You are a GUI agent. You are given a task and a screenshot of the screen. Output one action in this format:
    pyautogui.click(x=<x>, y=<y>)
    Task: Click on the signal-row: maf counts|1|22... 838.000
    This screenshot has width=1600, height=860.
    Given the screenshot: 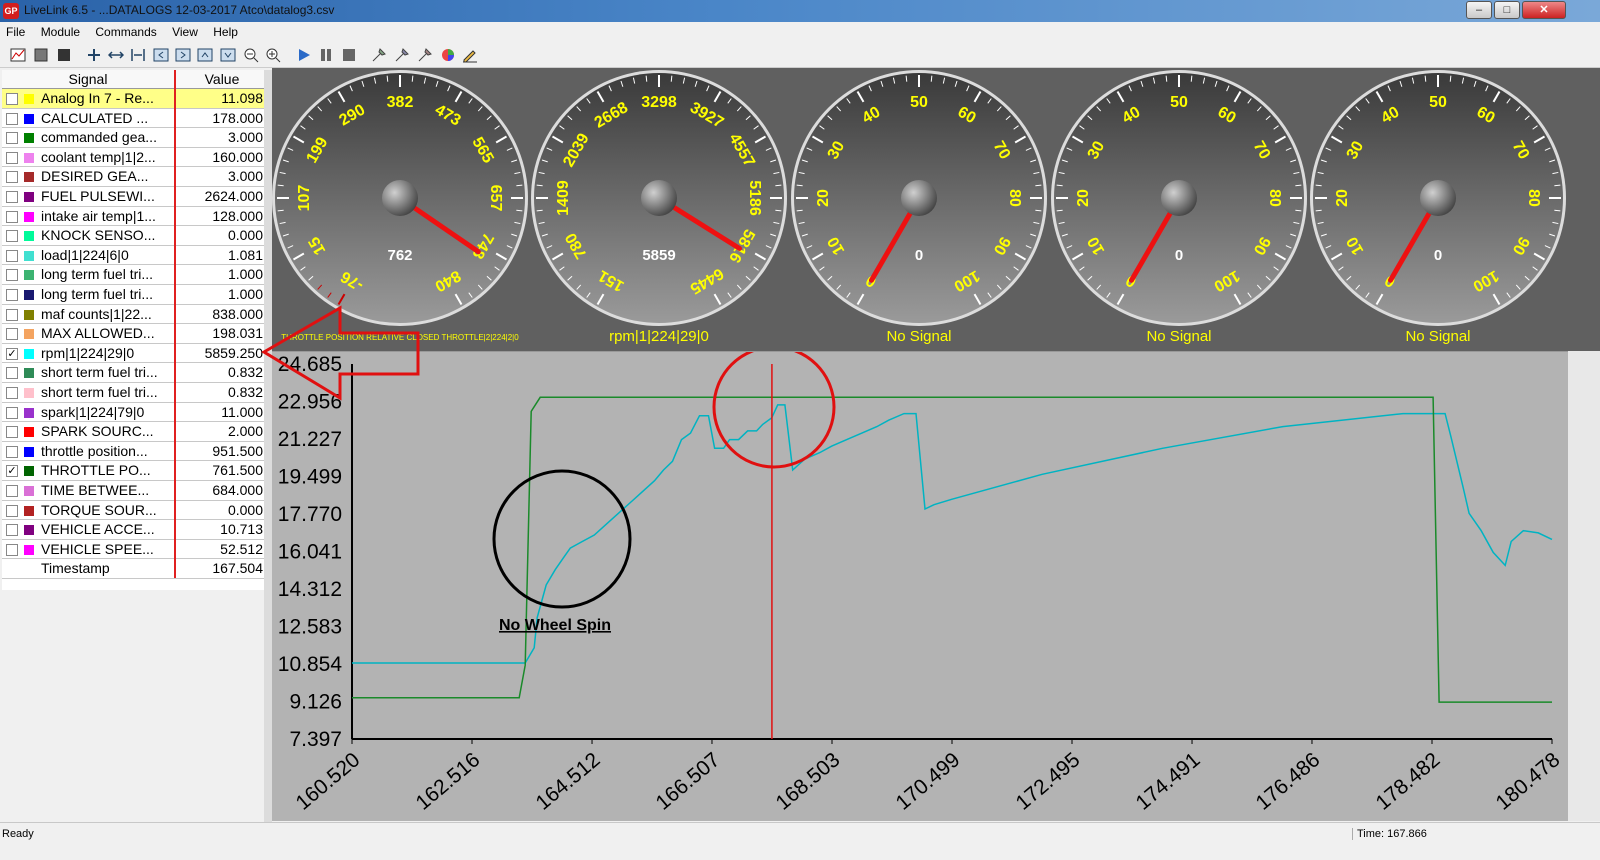 What is the action you would take?
    pyautogui.click(x=135, y=315)
    